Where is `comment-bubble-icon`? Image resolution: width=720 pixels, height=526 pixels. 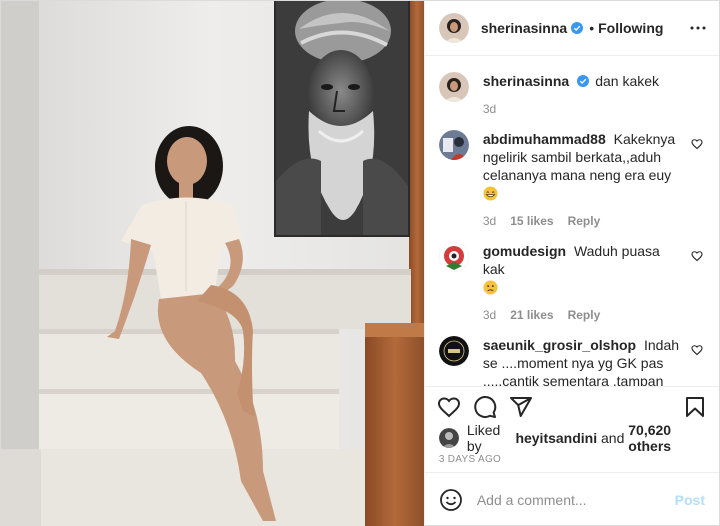 comment-bubble-icon is located at coordinates (485, 407).